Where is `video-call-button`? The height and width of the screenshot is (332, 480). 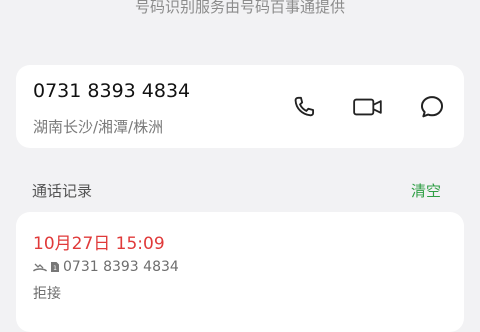 video-call-button is located at coordinates (368, 107).